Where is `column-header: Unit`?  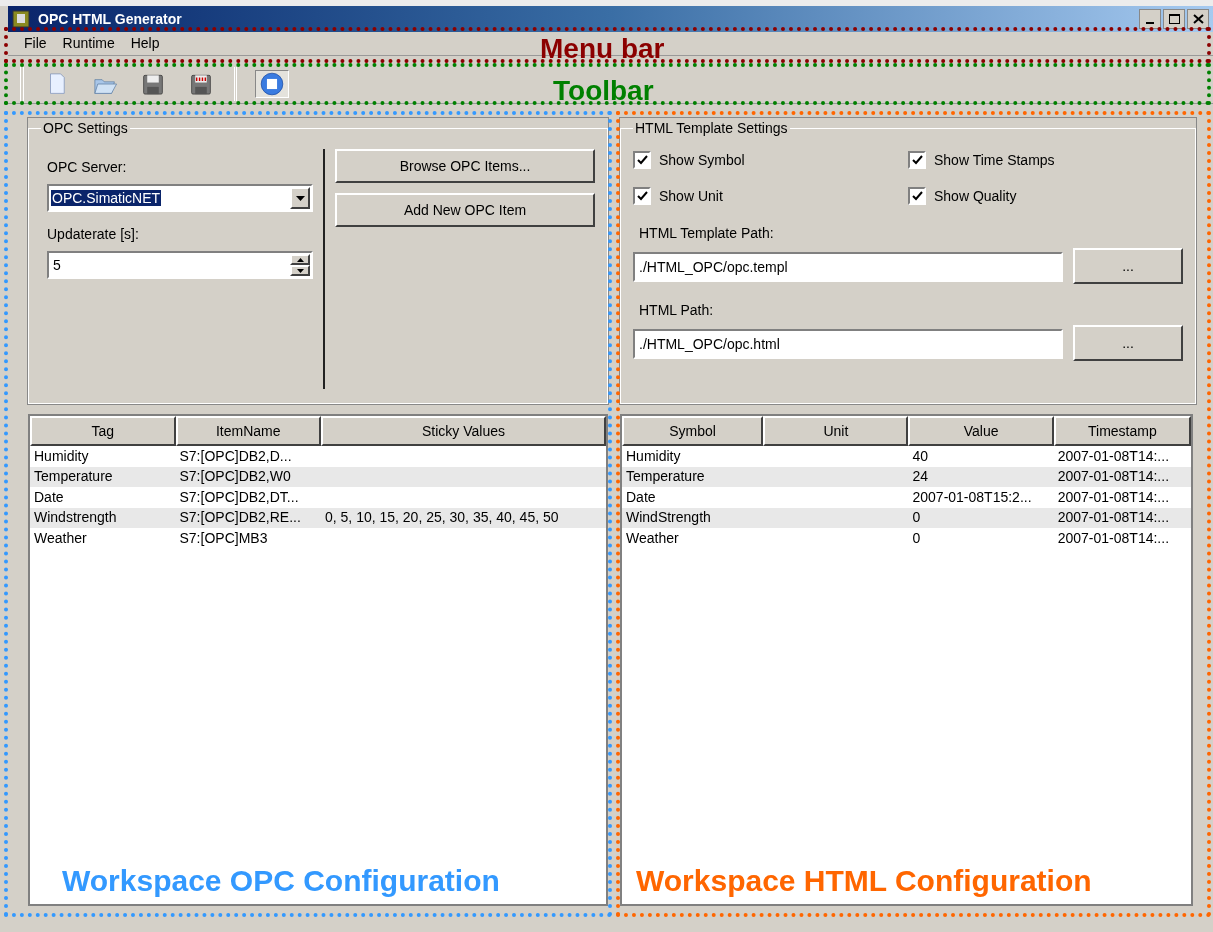
column-header: Unit is located at coordinates (836, 431).